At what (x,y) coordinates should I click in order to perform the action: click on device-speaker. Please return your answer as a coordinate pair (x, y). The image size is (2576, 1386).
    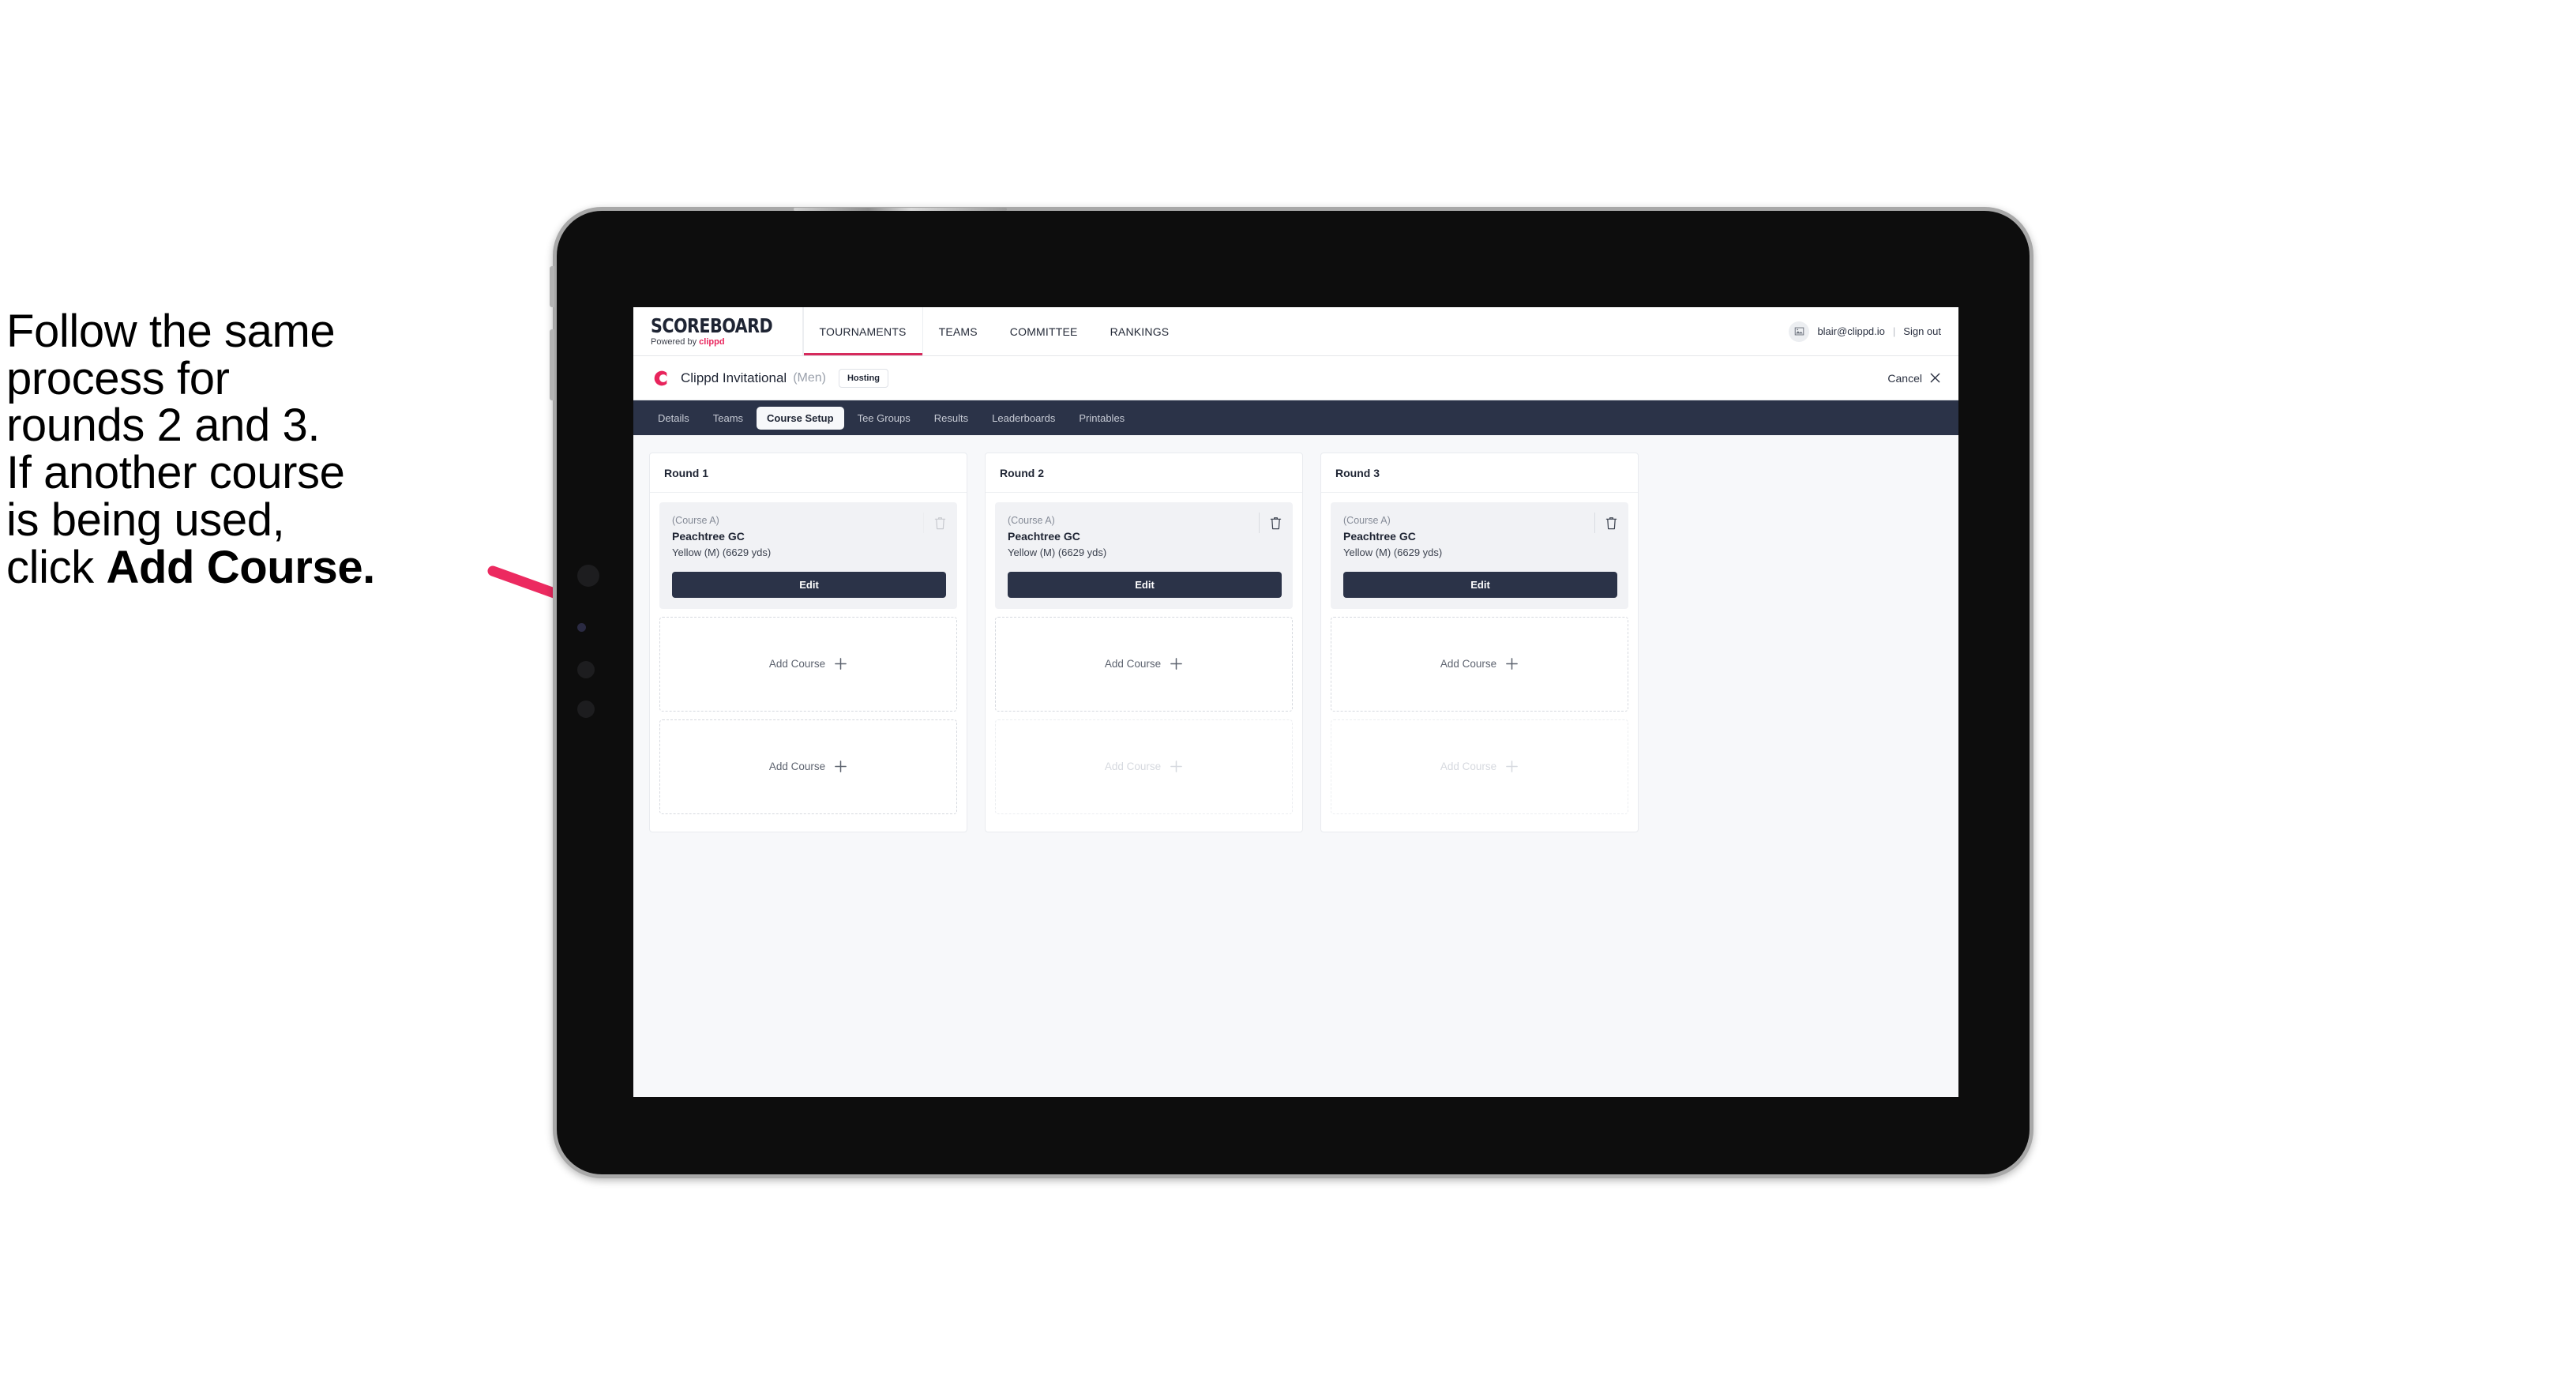
    Looking at the image, I should click on (900, 209).